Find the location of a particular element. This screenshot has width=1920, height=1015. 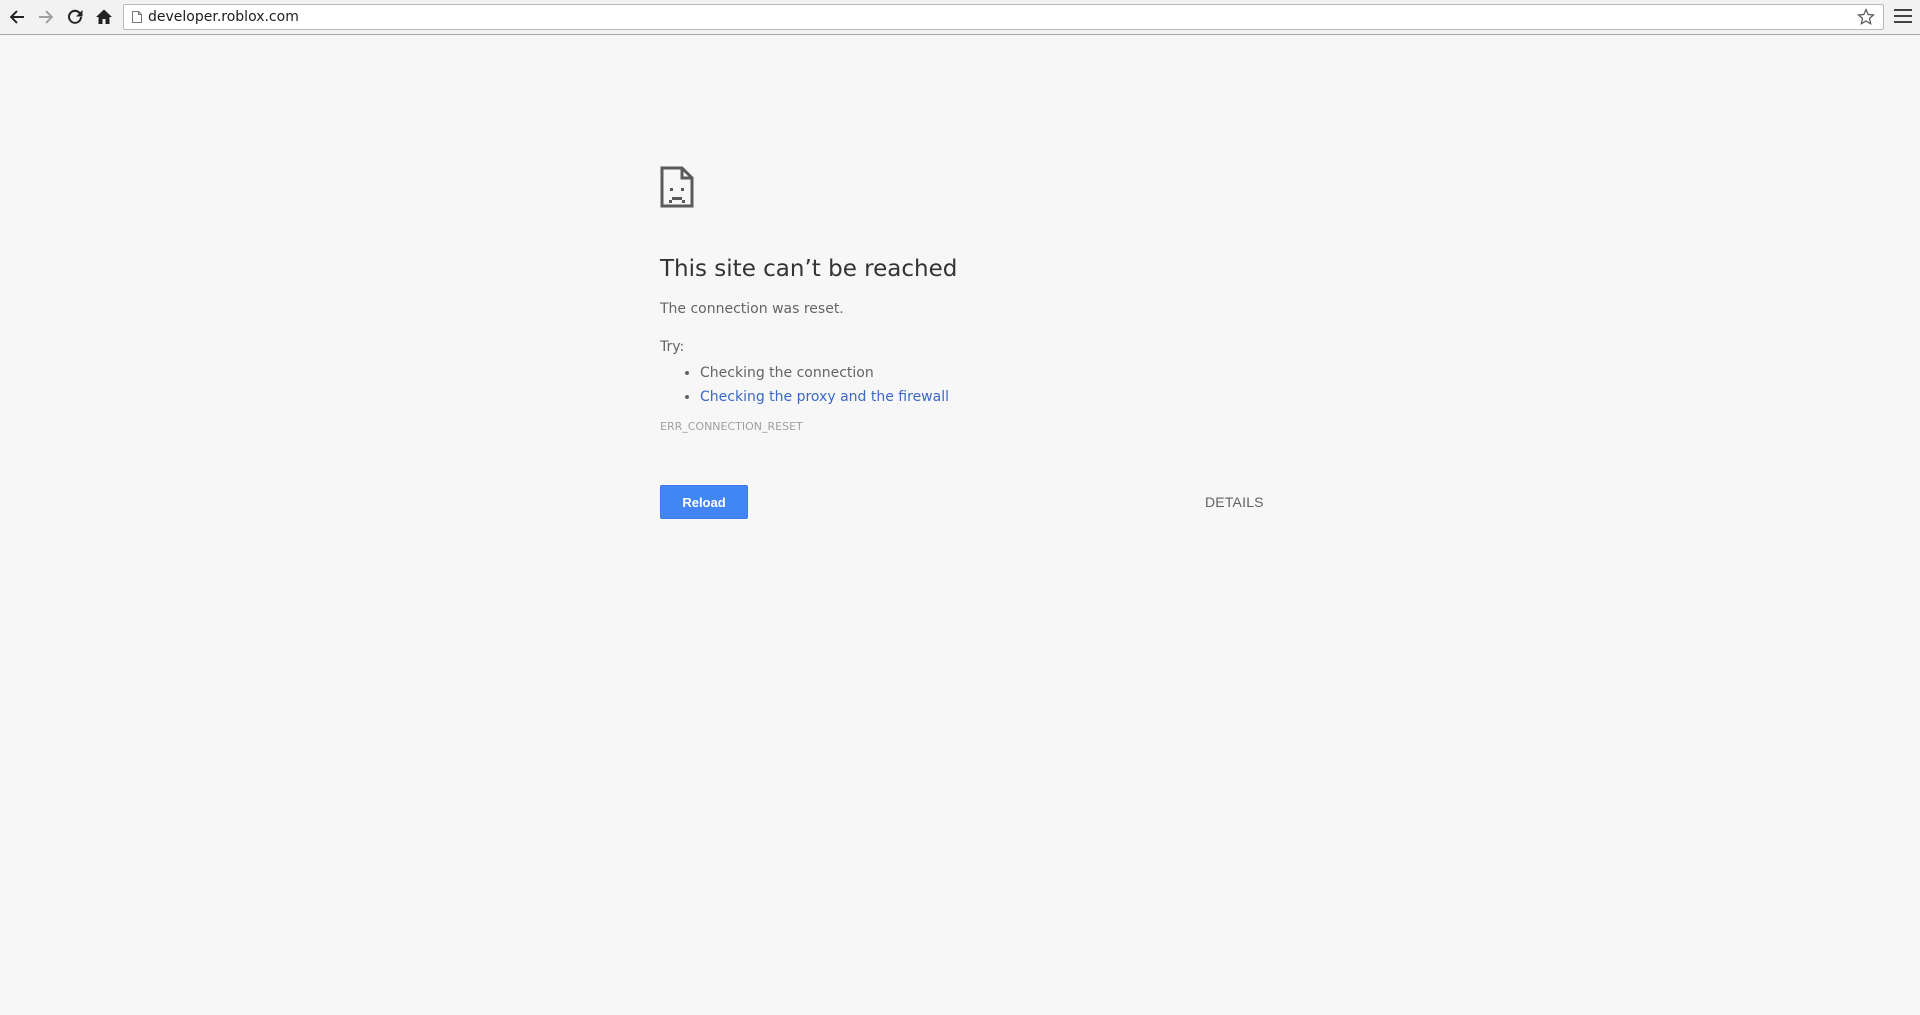

error-code: ERR_CONNECTION_RESET is located at coordinates (731, 426).